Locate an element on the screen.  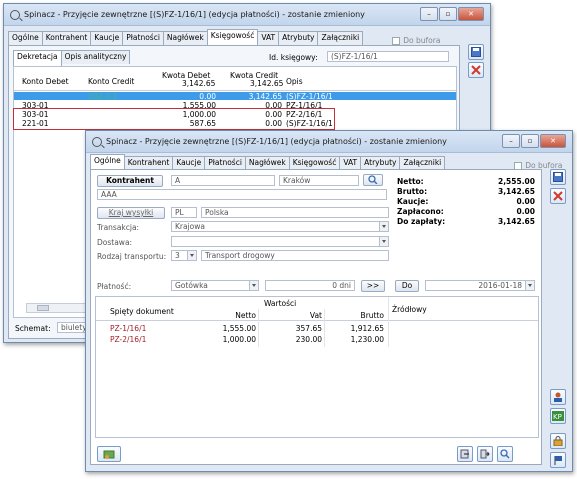
summary-kaucje-value: 0.00 is located at coordinates (525, 201).